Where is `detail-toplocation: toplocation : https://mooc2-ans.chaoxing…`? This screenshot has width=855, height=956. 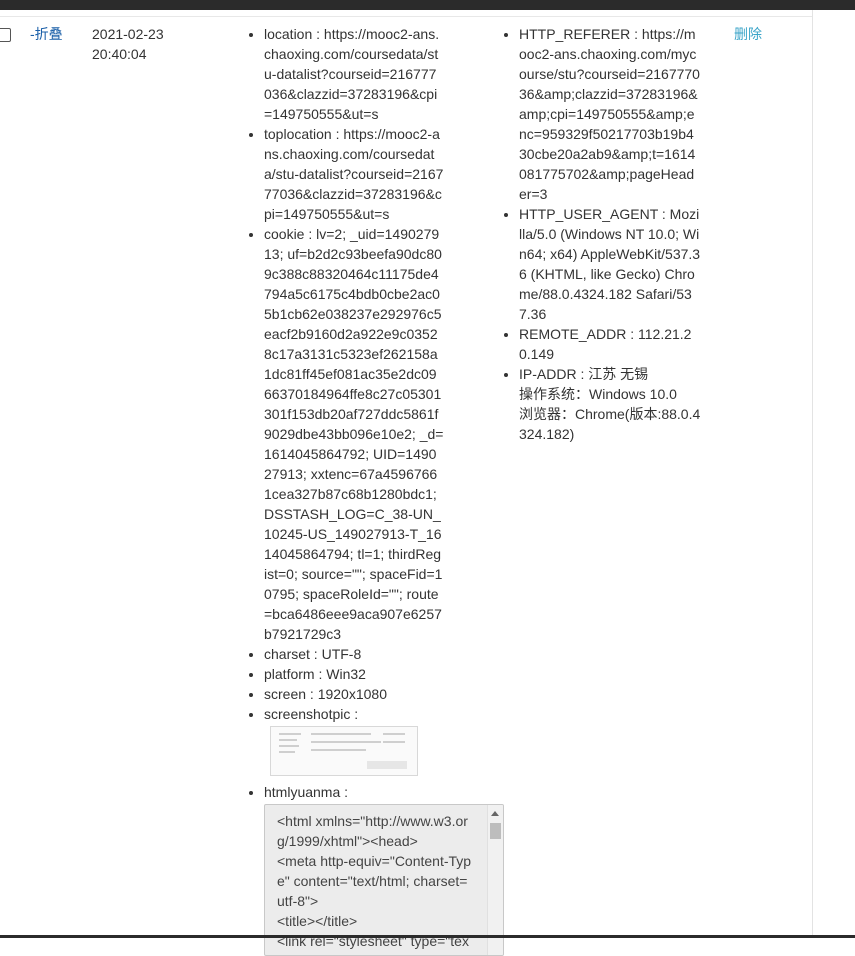
detail-toplocation: toplocation : https://mooc2-ans.chaoxing… is located at coordinates (354, 174).